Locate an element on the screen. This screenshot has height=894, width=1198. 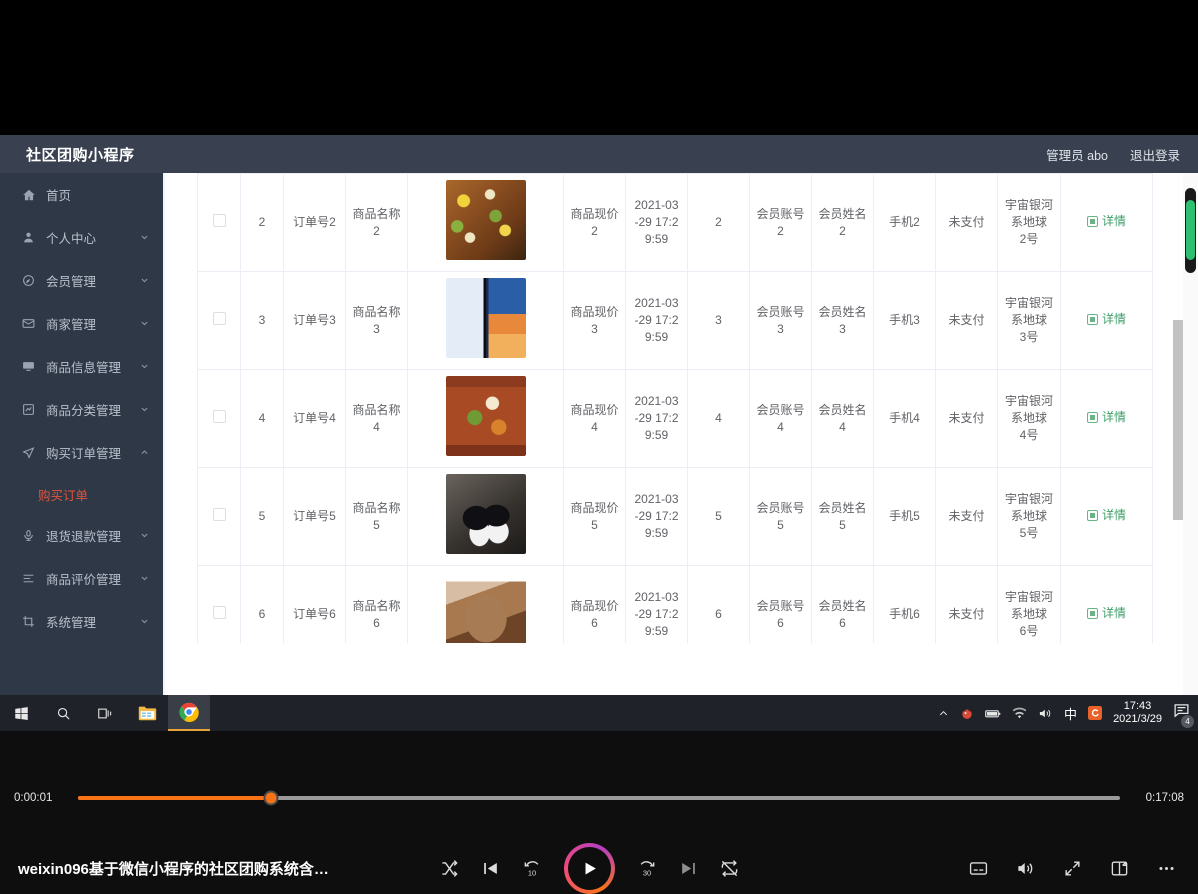
svg-text: 10 is located at coordinates (532, 873).